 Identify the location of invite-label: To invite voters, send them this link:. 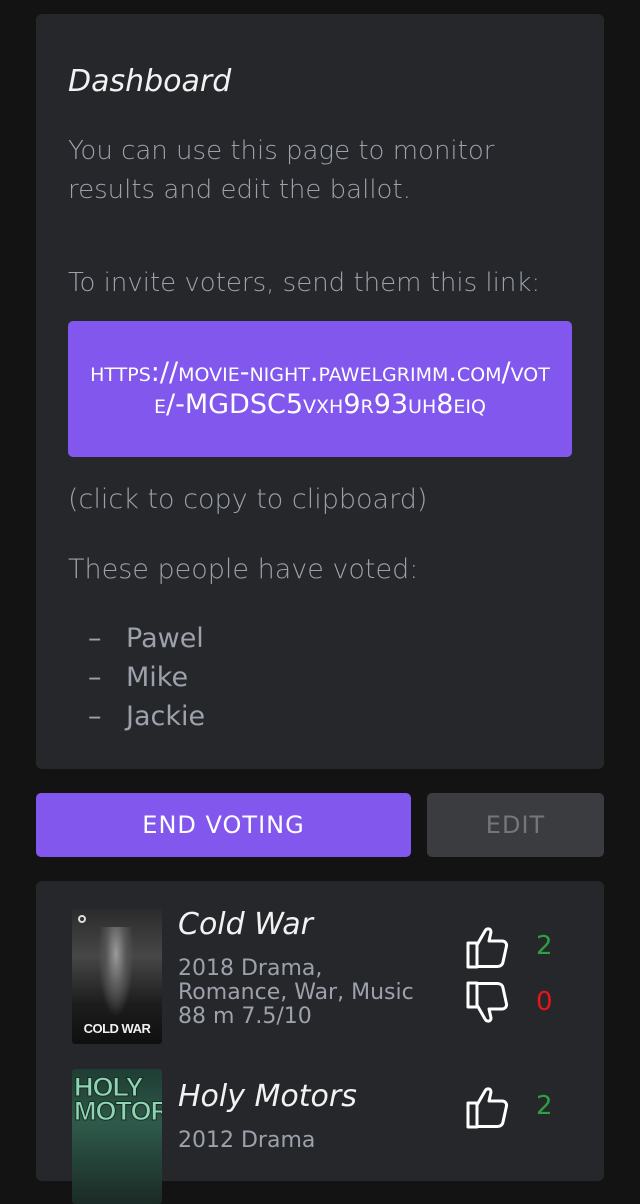
(304, 283).